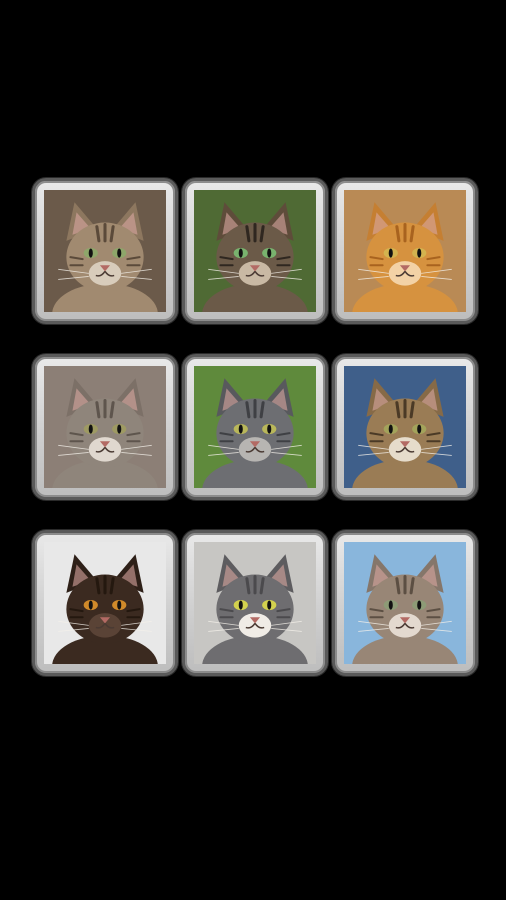  I want to click on rolling-tabby-cat-photo-icon, so click(405, 427).